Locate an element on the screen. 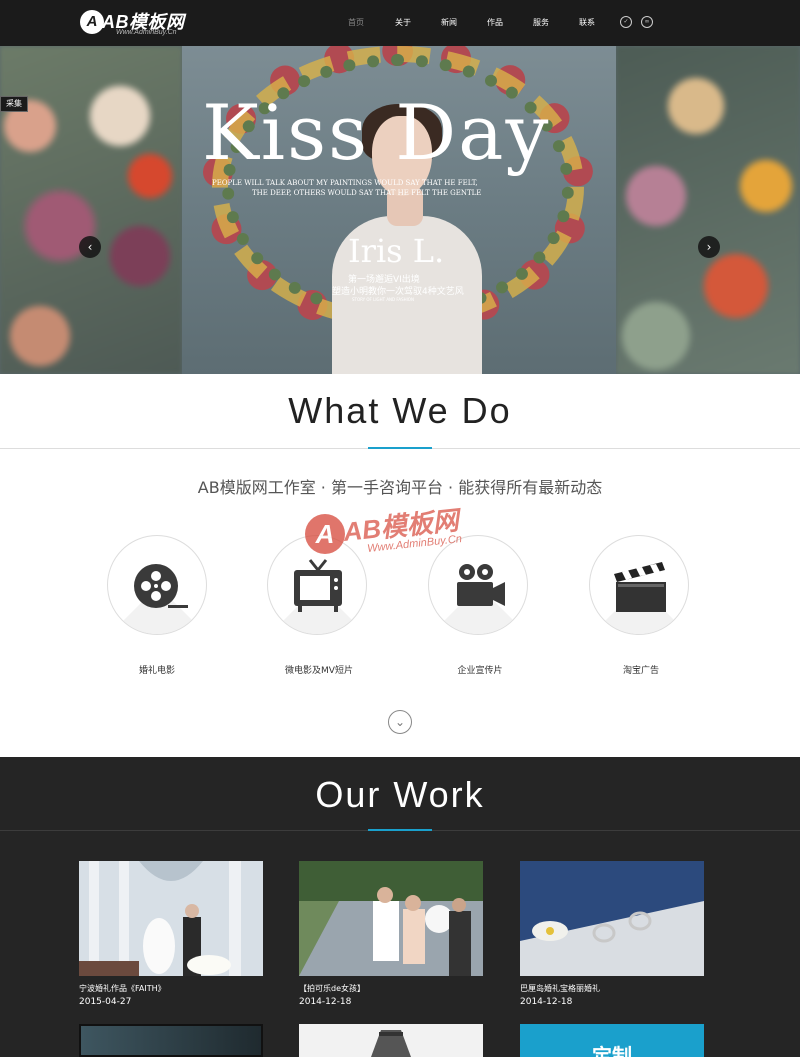  collect-badge: 采集 is located at coordinates (14, 104).